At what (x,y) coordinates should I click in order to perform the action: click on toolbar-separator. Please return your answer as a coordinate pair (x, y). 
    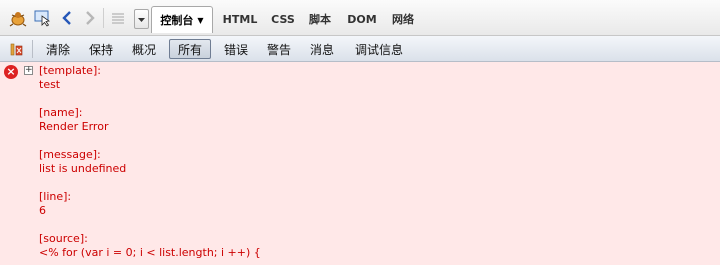
    Looking at the image, I should click on (103, 18).